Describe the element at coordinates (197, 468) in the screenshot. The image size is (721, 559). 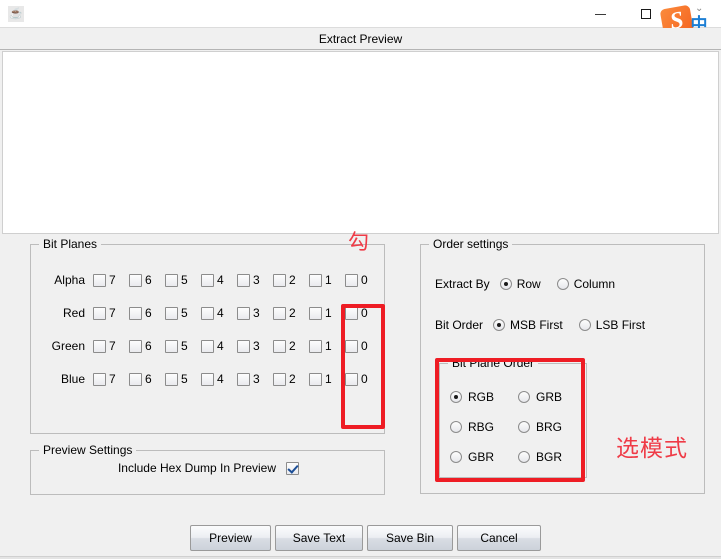
I see `include-hex-dump-label: Include Hex Dump In Preview` at that location.